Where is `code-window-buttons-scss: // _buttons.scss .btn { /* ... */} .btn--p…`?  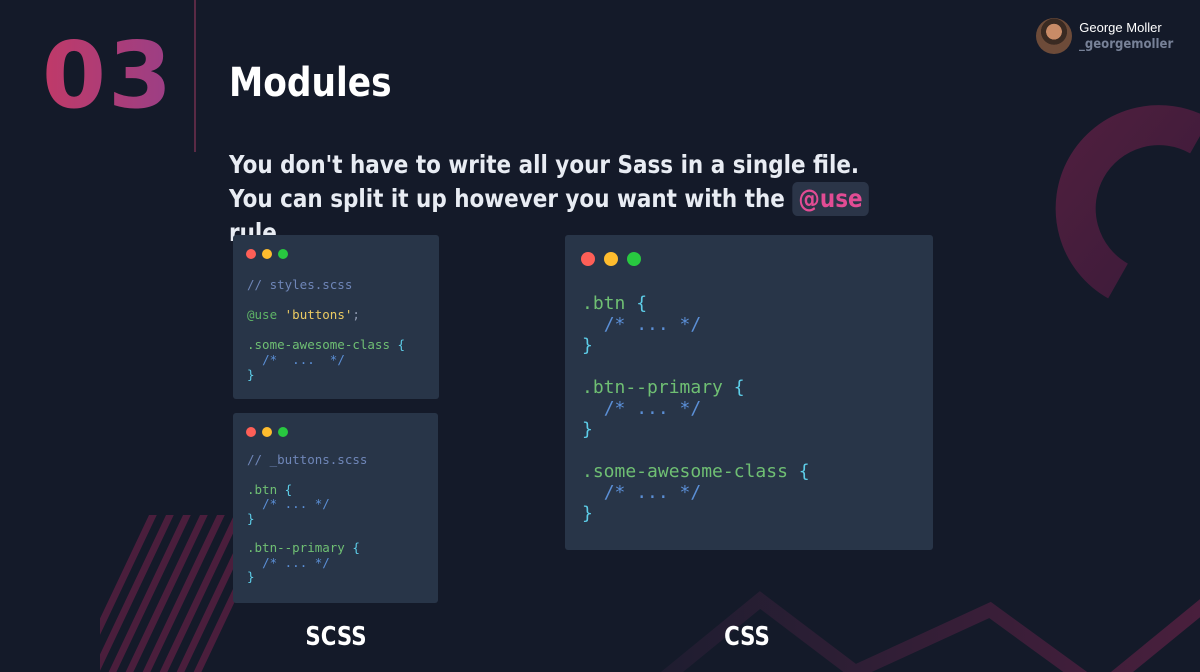
code-window-buttons-scss: // _buttons.scss .btn { /* ... */} .btn--p… is located at coordinates (335, 508).